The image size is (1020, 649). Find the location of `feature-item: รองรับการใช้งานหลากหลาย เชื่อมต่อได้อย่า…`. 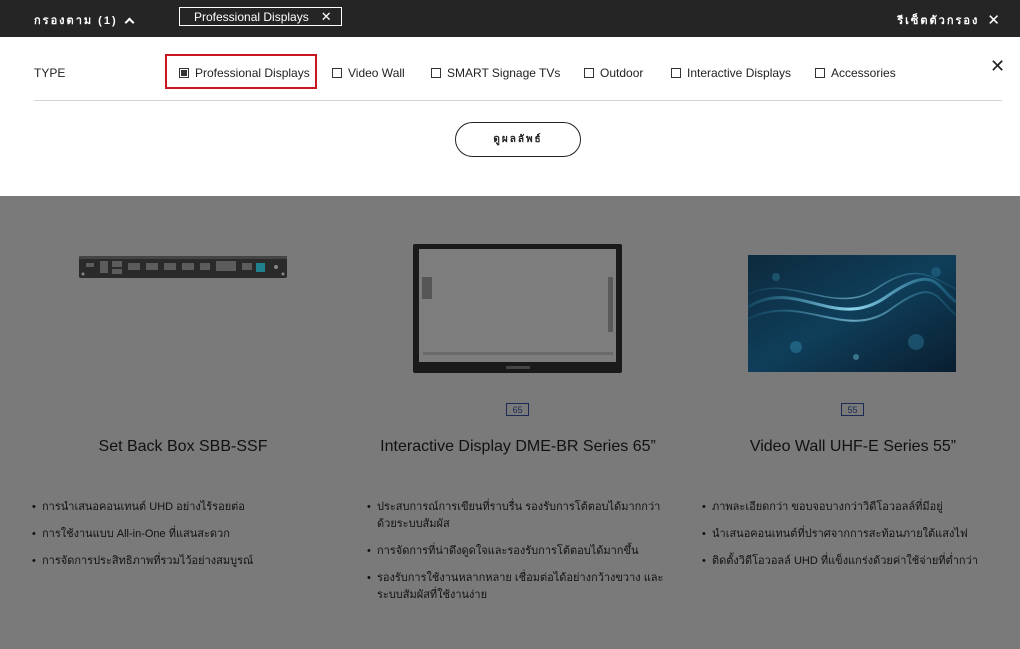

feature-item: รองรับการใช้งานหลากหลาย เชื่อมต่อได้อย่า… is located at coordinates (516, 587).